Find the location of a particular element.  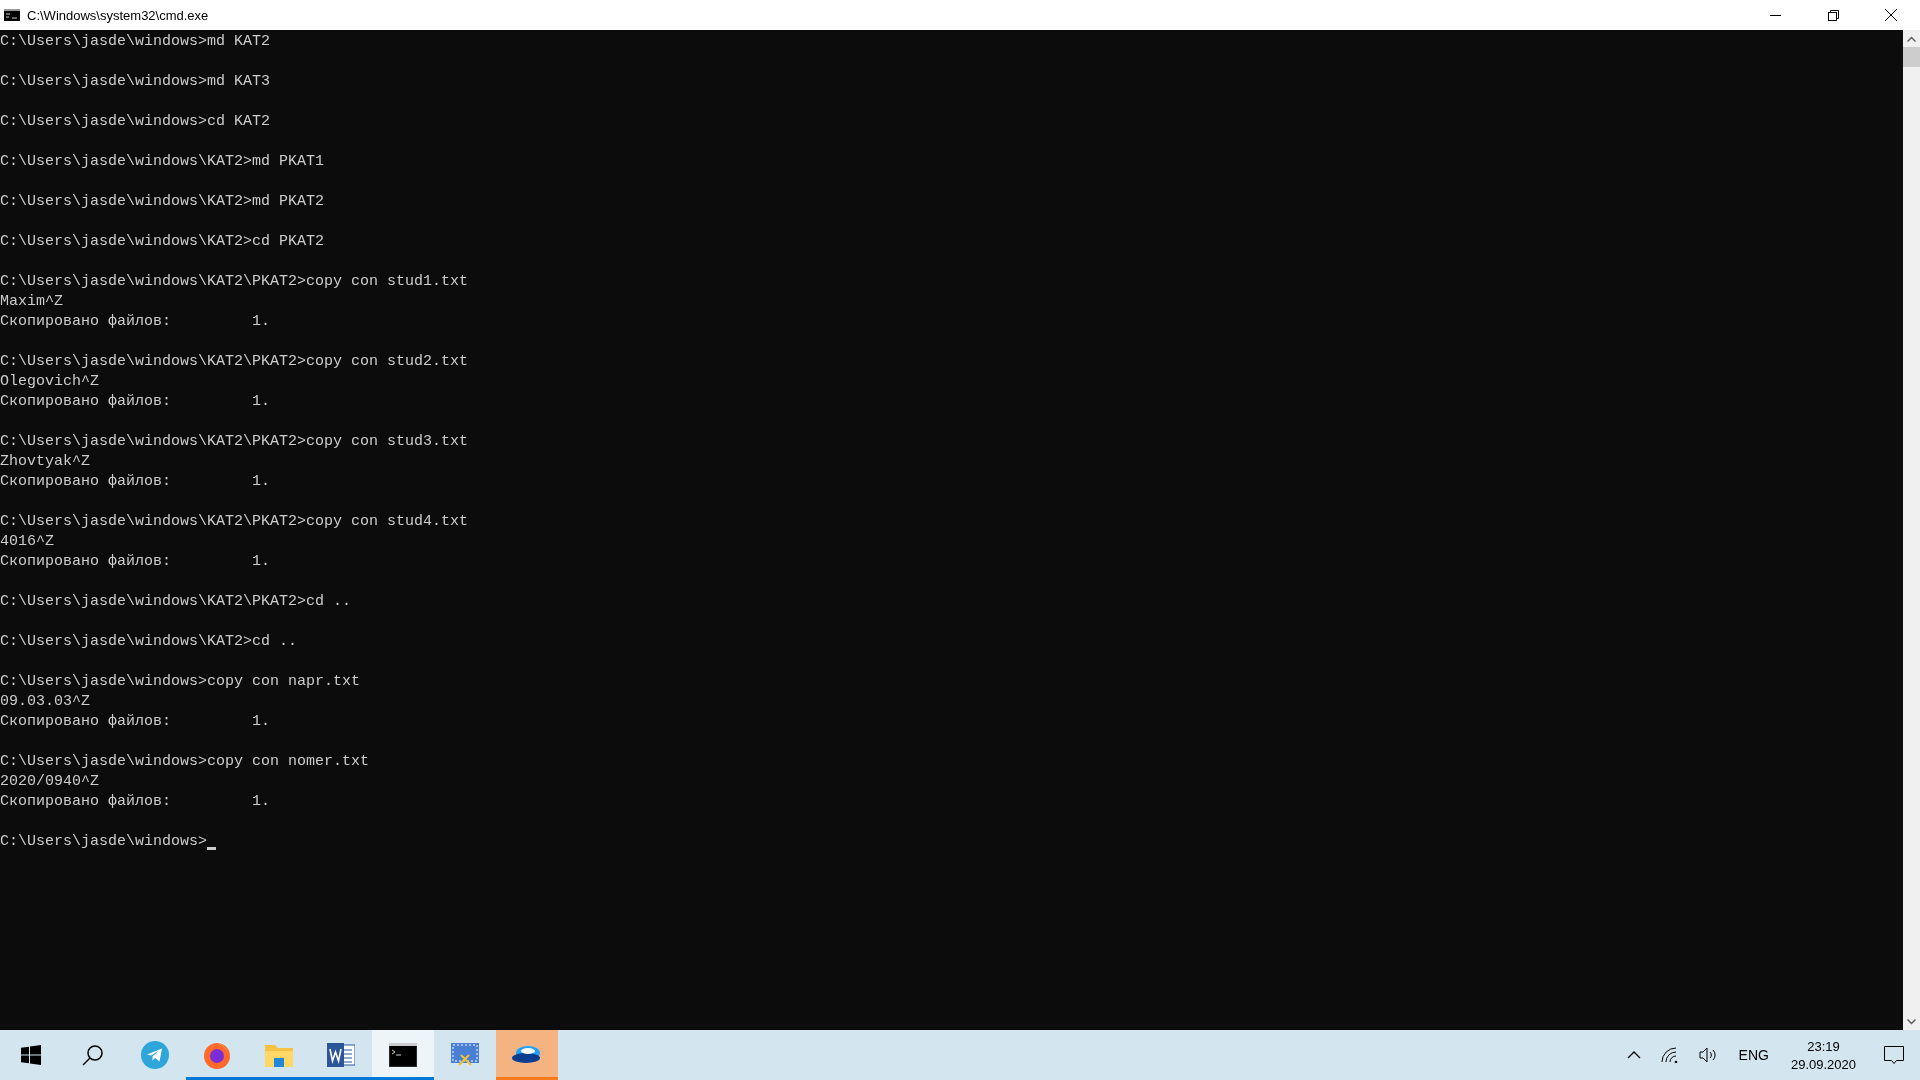

search-icon is located at coordinates (93, 1055).